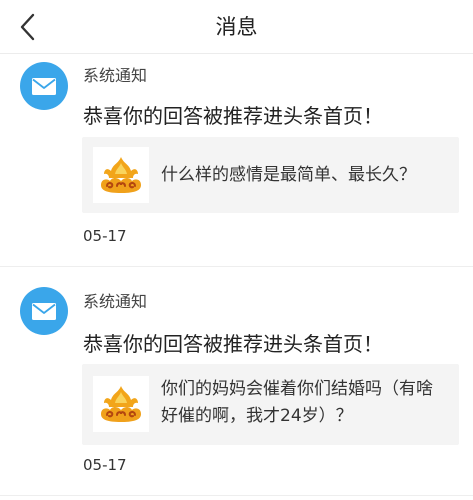 The image size is (473, 500). I want to click on back-button, so click(28, 27).